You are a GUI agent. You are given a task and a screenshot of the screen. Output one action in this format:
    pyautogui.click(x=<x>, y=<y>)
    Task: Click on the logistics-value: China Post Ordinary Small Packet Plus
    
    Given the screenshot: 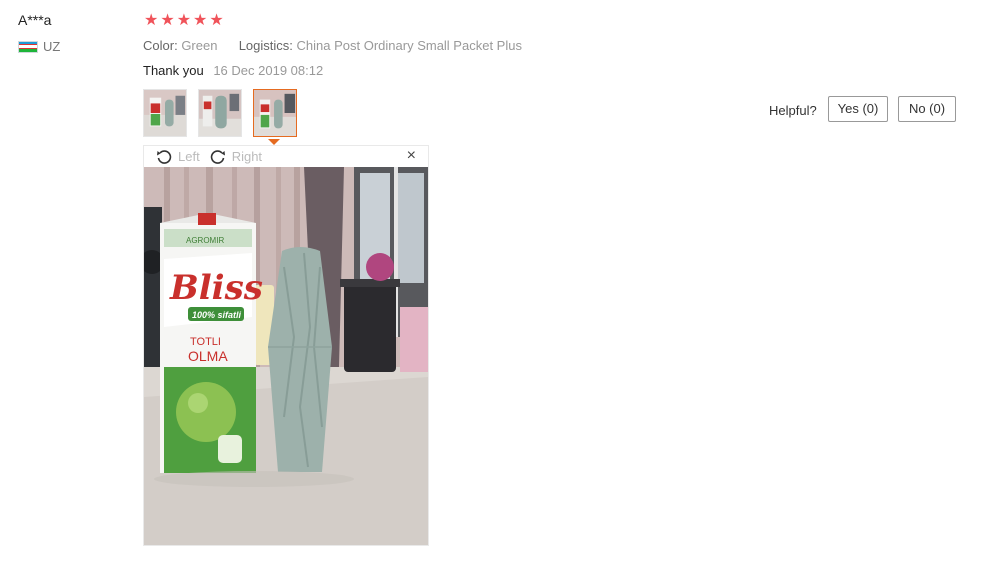 What is the action you would take?
    pyautogui.click(x=409, y=45)
    